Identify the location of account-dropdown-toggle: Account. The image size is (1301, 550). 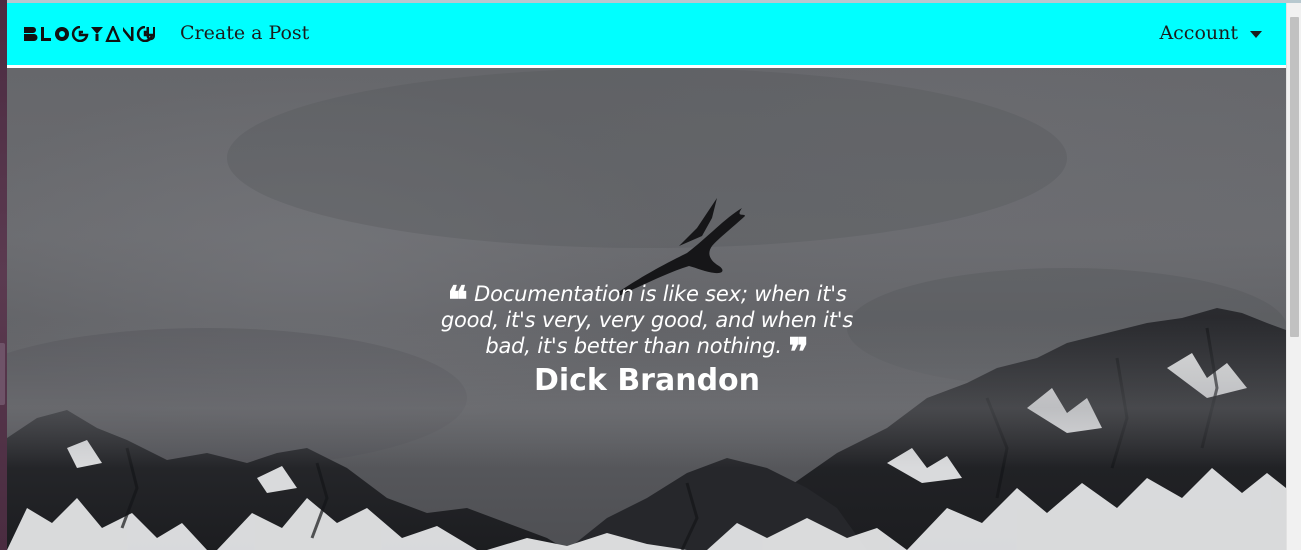
(1210, 33).